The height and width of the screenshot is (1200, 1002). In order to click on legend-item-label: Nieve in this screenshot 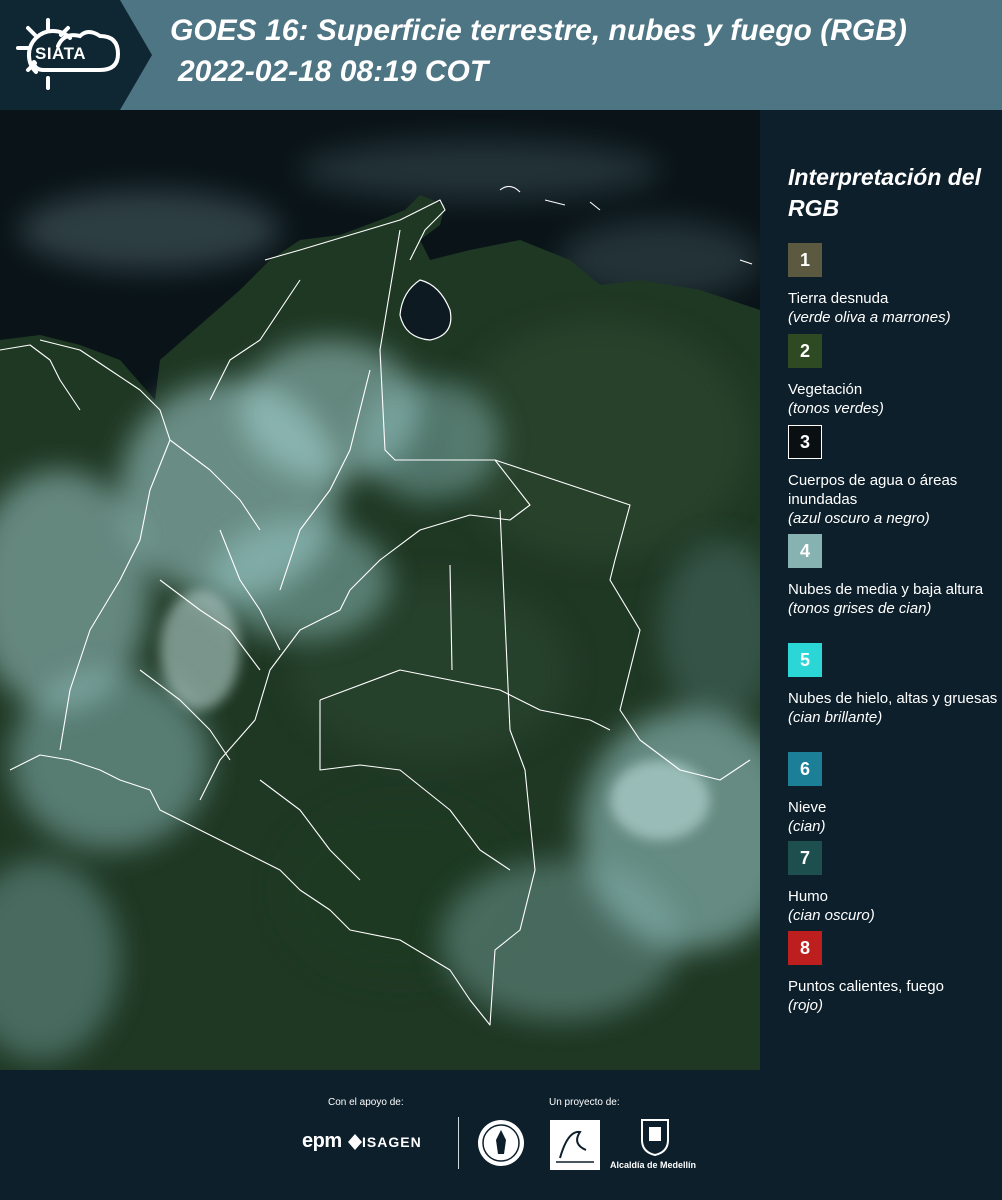, I will do `click(807, 807)`.